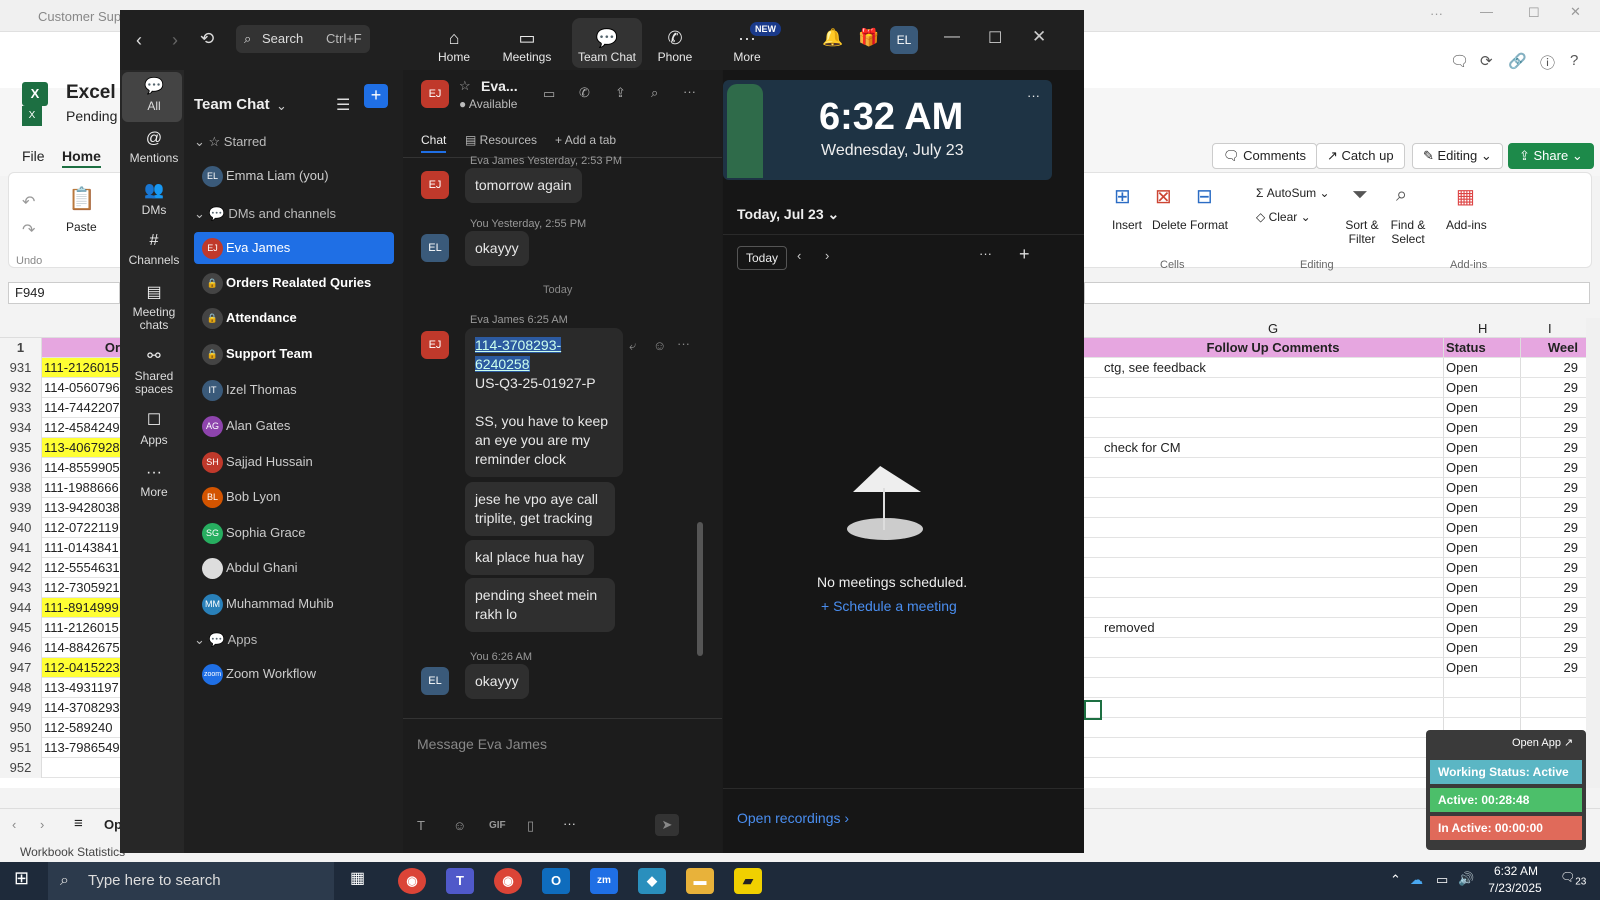 The image size is (1600, 900). I want to click on sticky-notes-icon: ▰, so click(748, 881).